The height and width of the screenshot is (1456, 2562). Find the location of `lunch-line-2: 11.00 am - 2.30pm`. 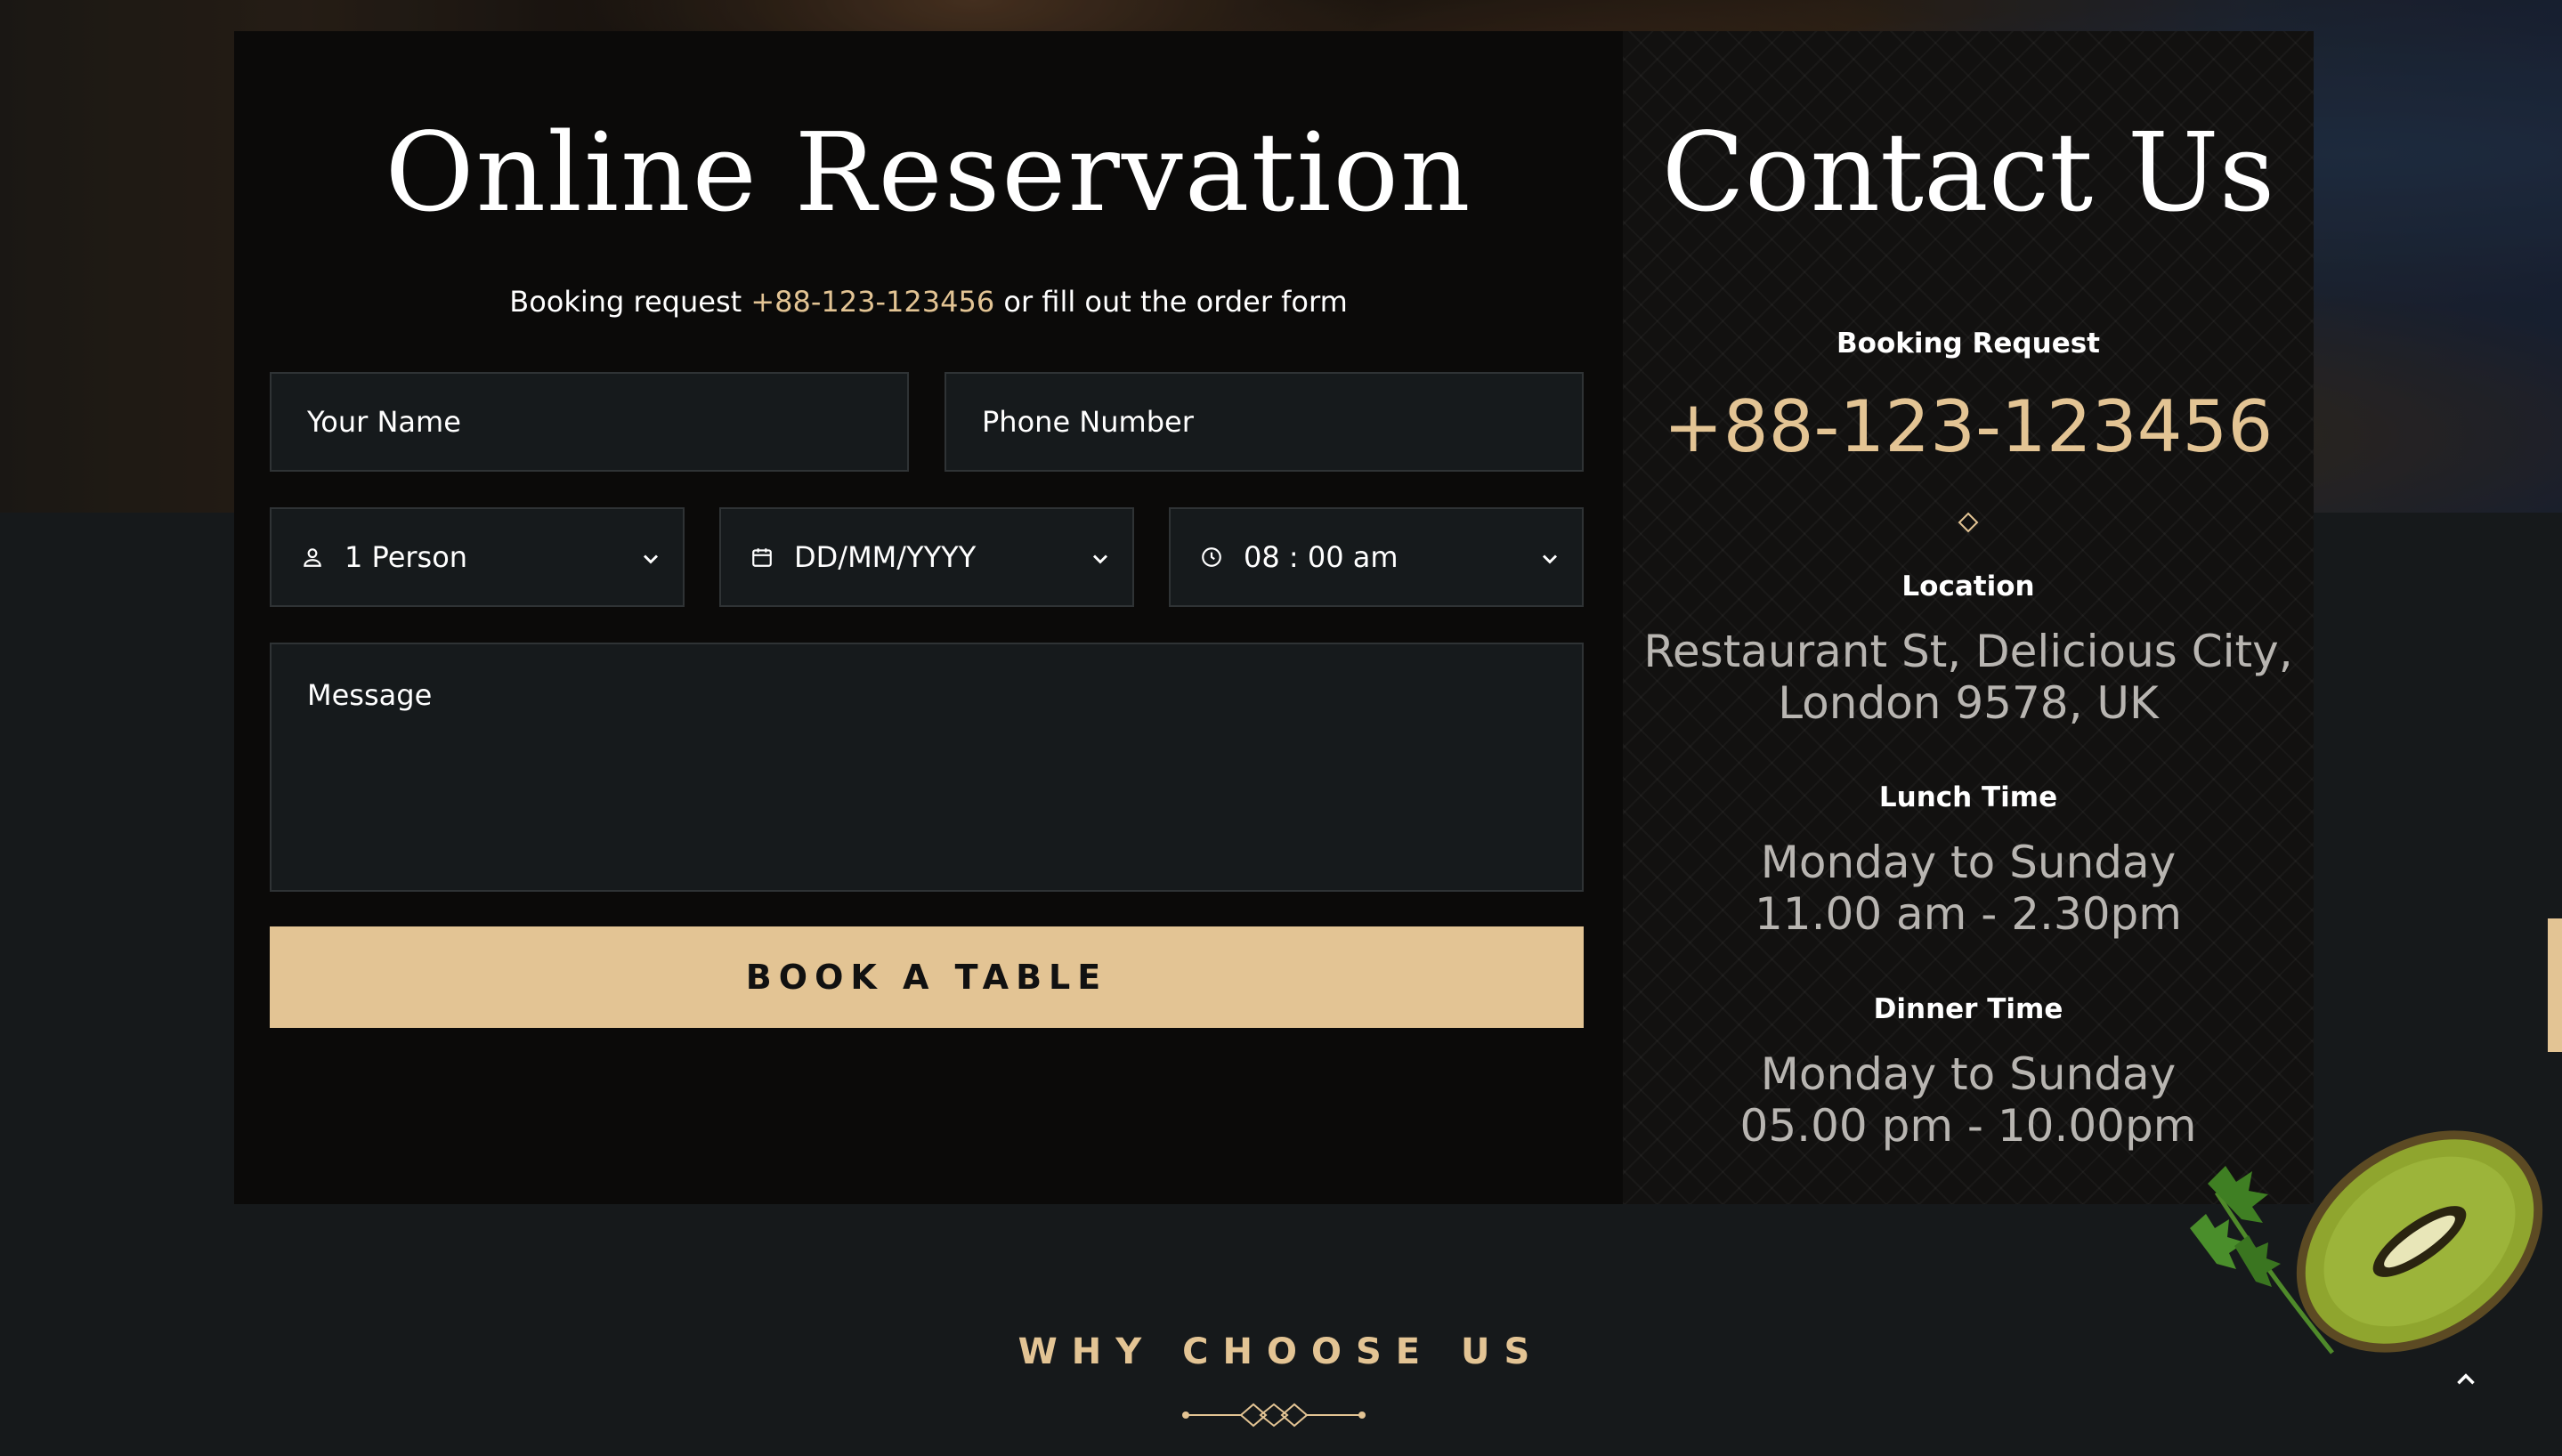

lunch-line-2: 11.00 am - 2.30pm is located at coordinates (1968, 914).